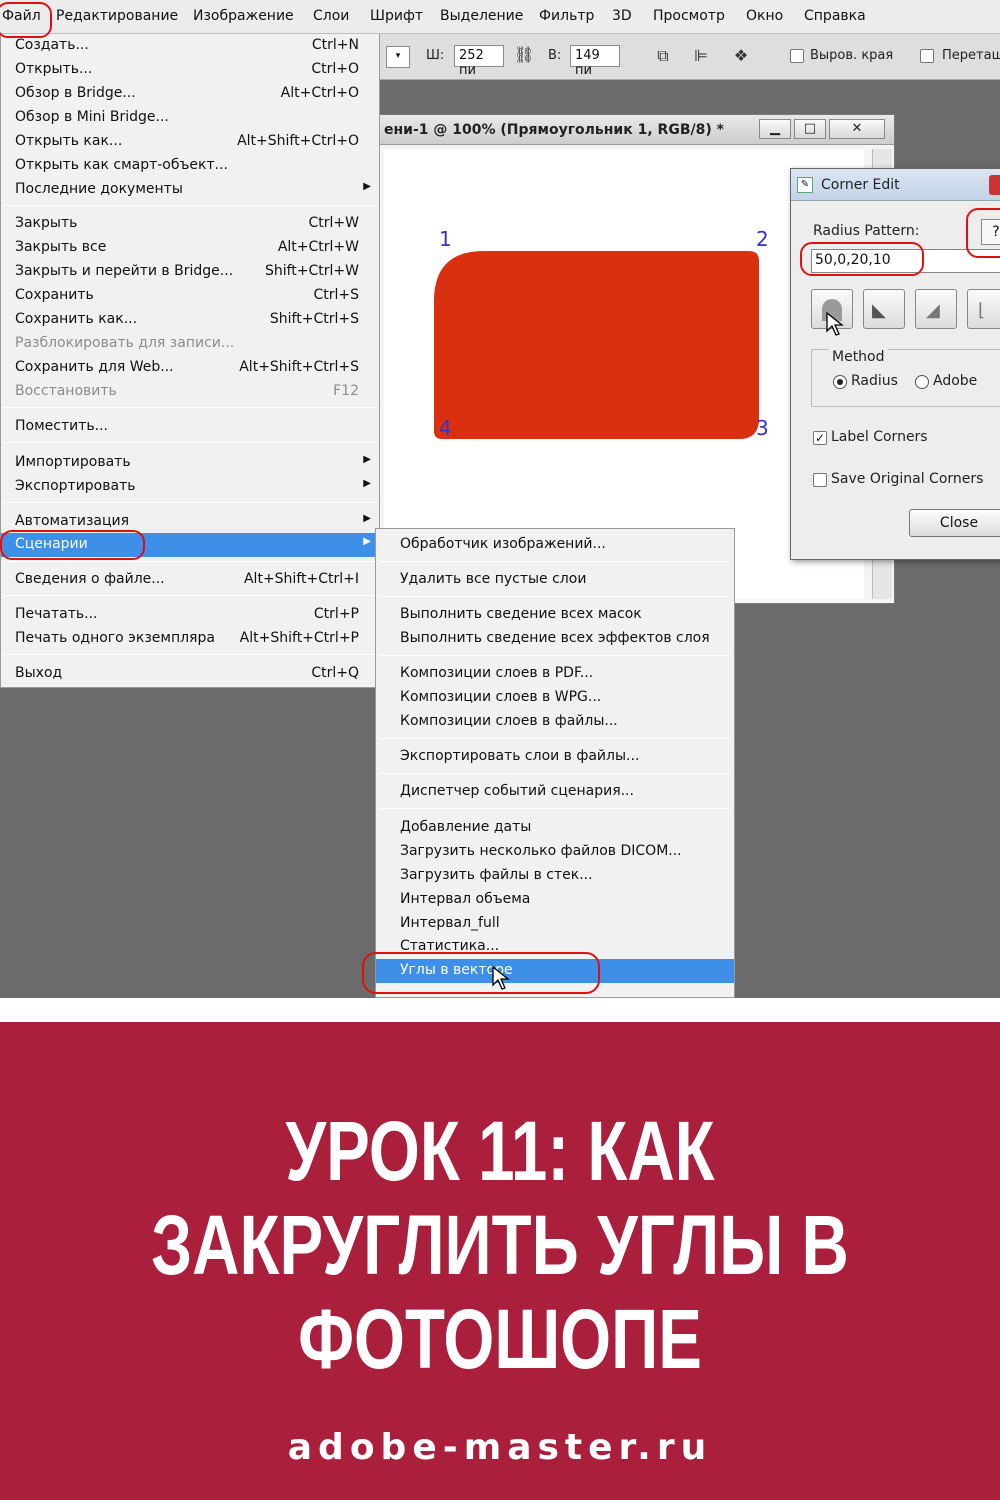 This screenshot has height=1500, width=1000. Describe the element at coordinates (820, 480) in the screenshot. I see `save-original-checkbox` at that location.